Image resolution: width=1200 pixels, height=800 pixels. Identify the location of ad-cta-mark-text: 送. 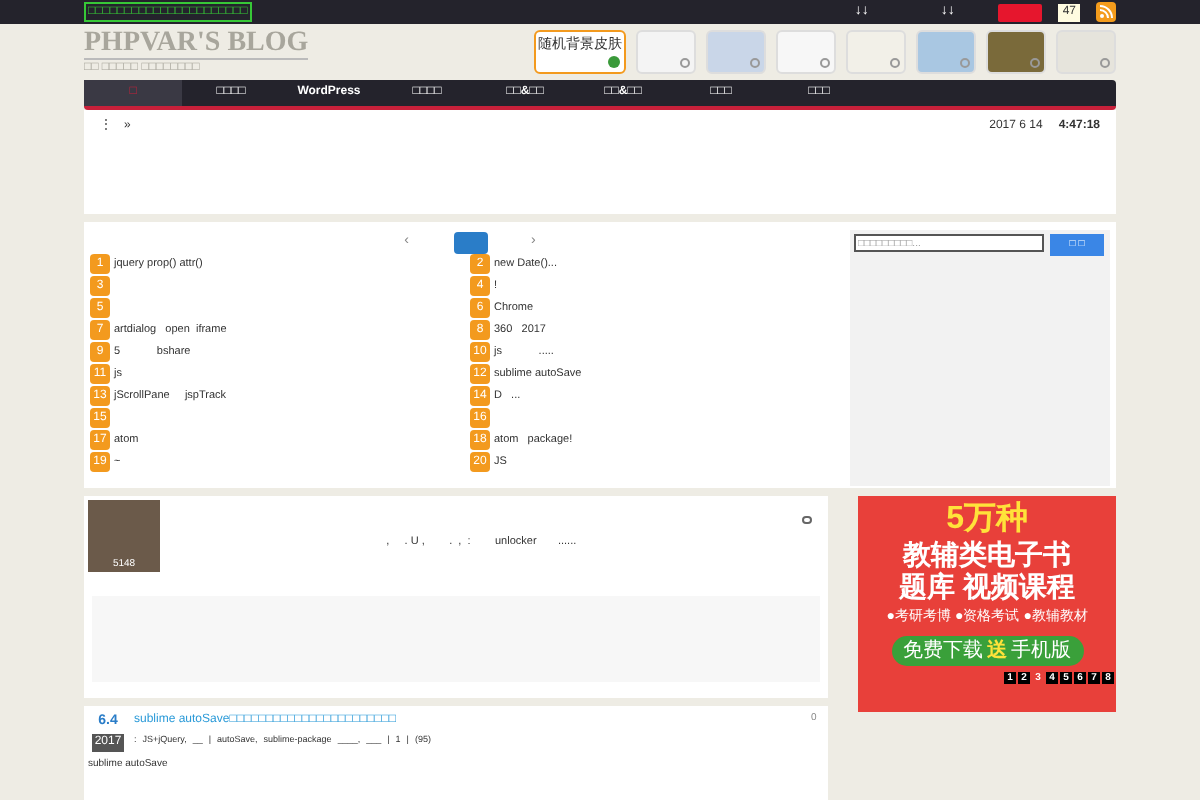
(997, 651).